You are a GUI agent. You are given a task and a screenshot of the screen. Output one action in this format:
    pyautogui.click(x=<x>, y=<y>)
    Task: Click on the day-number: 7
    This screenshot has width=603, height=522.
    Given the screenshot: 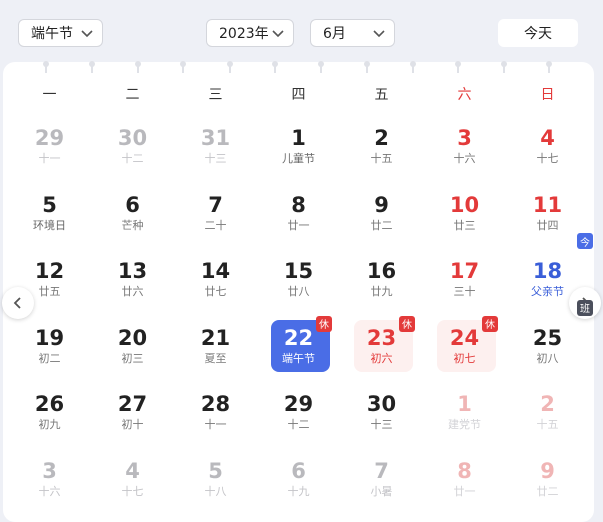 What is the action you would take?
    pyautogui.click(x=215, y=204)
    